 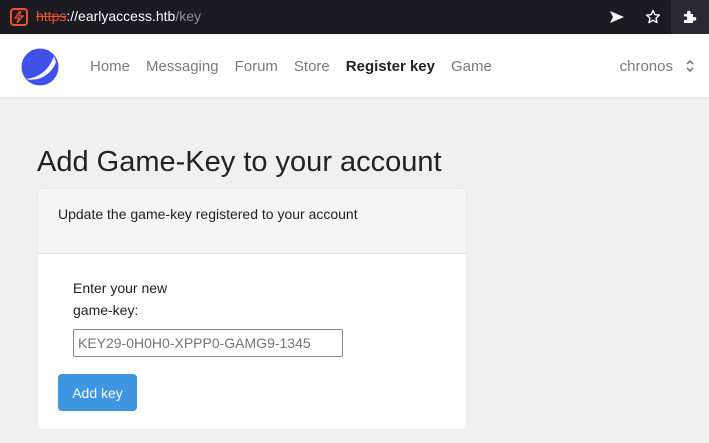 What do you see at coordinates (646, 66) in the screenshot?
I see `username: chronos` at bounding box center [646, 66].